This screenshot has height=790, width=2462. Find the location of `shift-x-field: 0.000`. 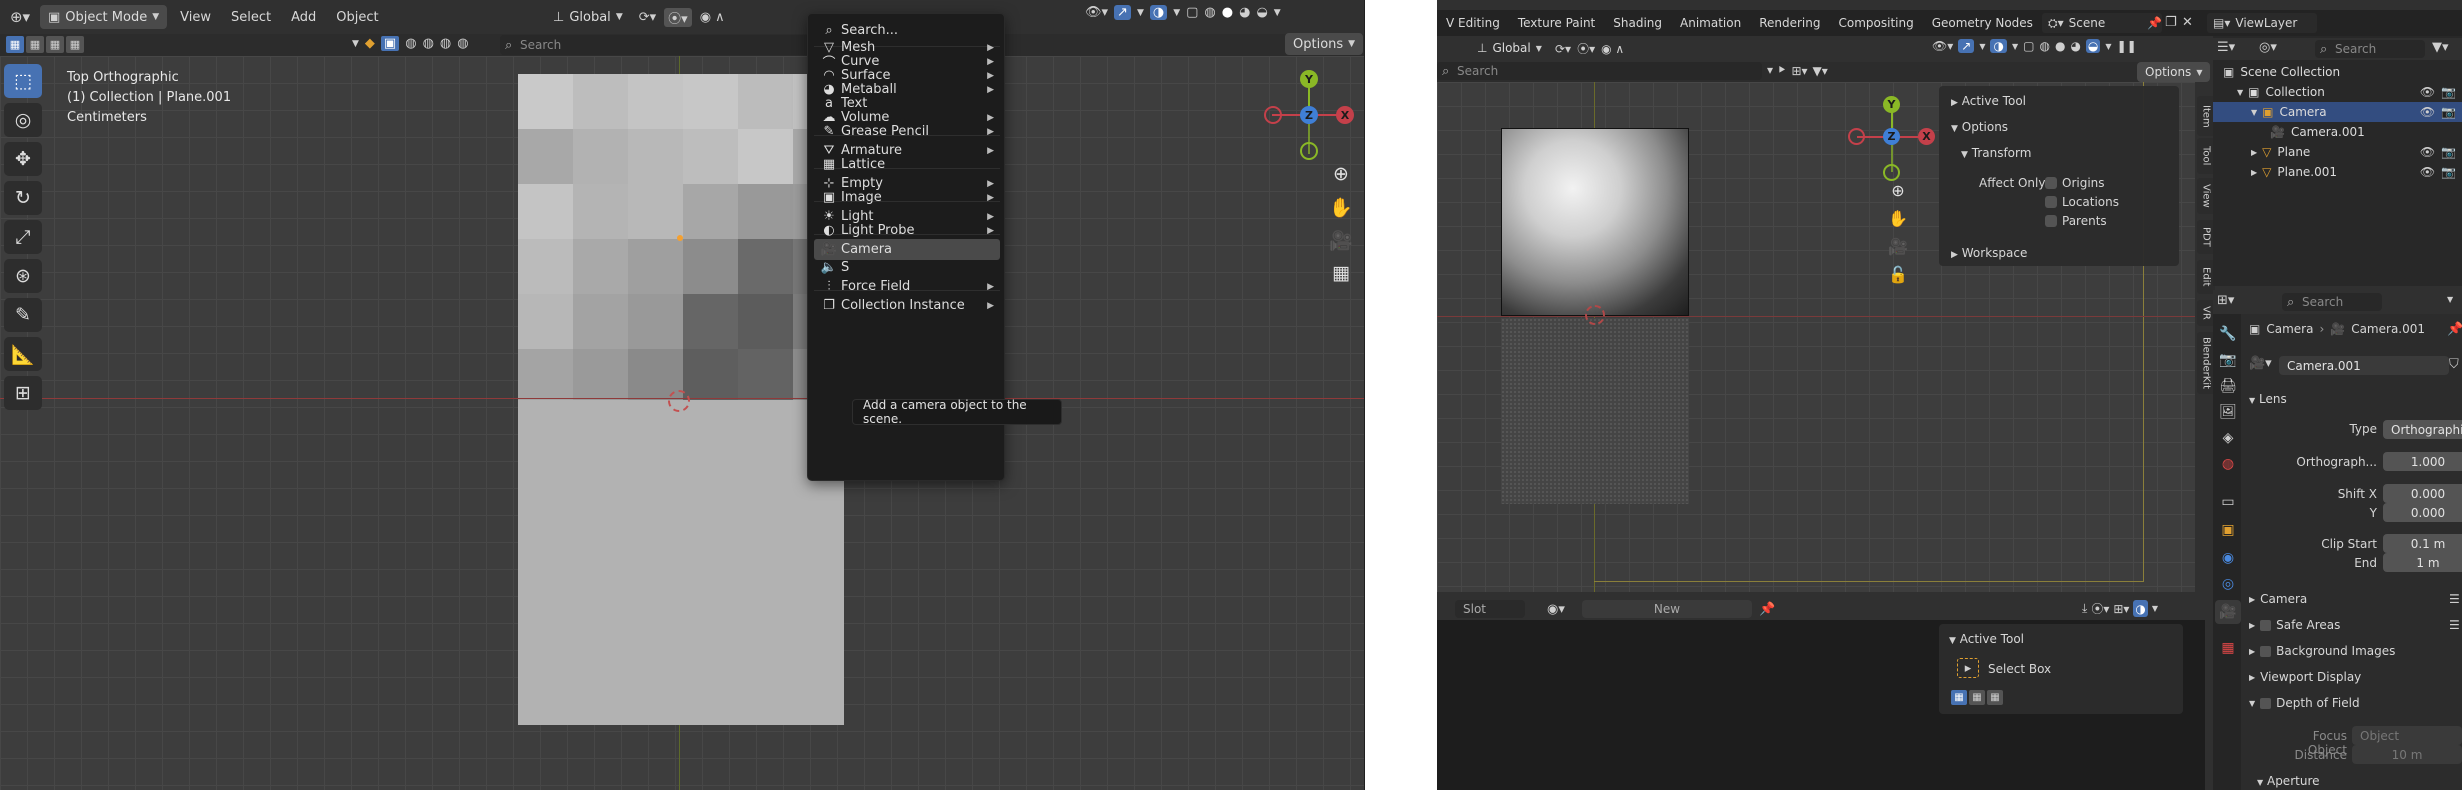

shift-x-field: 0.000 is located at coordinates (2422, 493).